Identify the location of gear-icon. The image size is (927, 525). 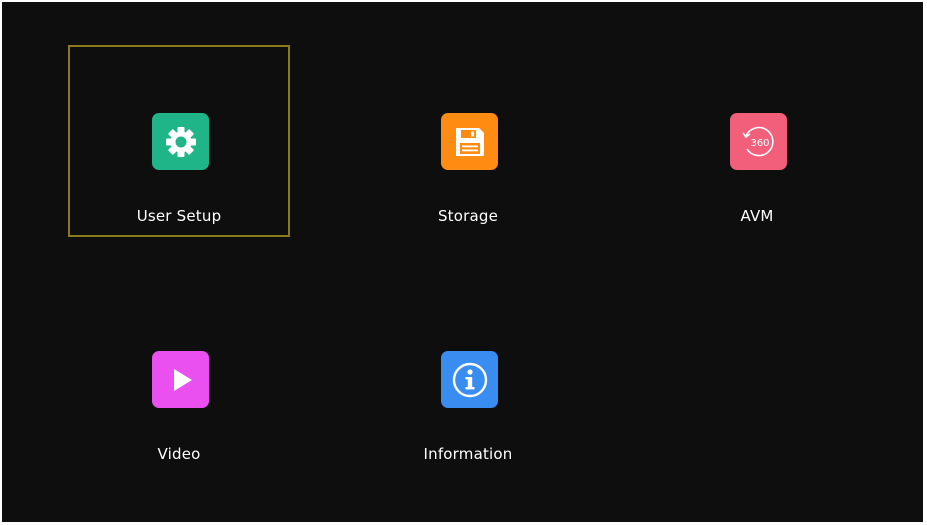
(181, 142).